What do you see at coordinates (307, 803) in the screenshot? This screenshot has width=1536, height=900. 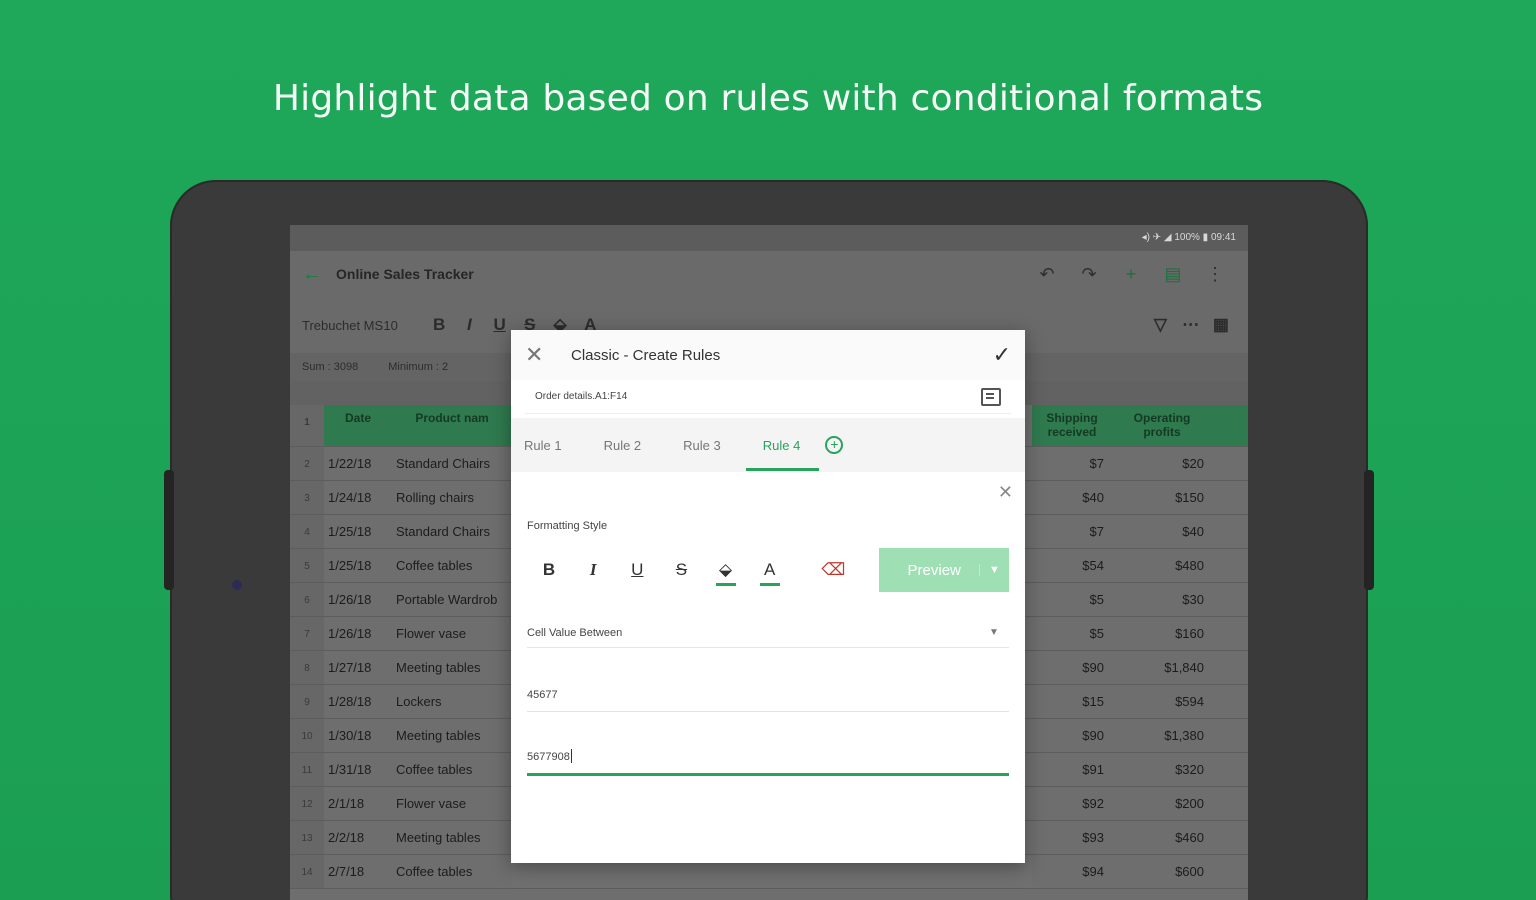 I see `row-number: 12` at bounding box center [307, 803].